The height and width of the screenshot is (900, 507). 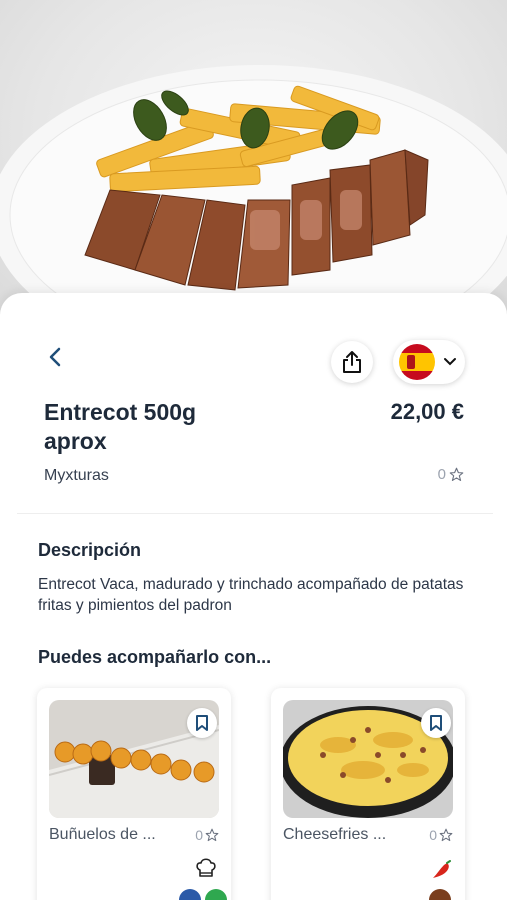 What do you see at coordinates (441, 474) in the screenshot?
I see `rating-count: 0` at bounding box center [441, 474].